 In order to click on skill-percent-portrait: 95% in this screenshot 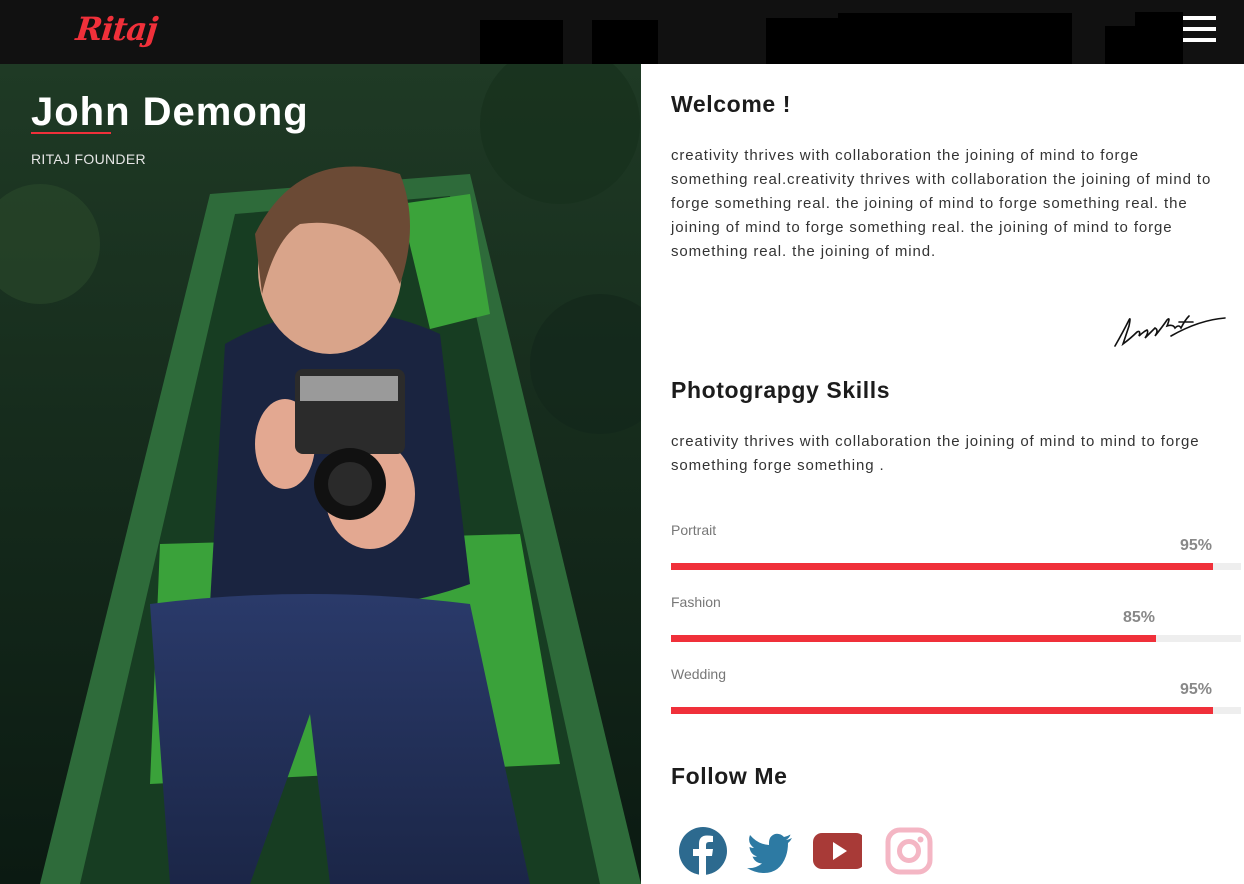, I will do `click(1196, 545)`.